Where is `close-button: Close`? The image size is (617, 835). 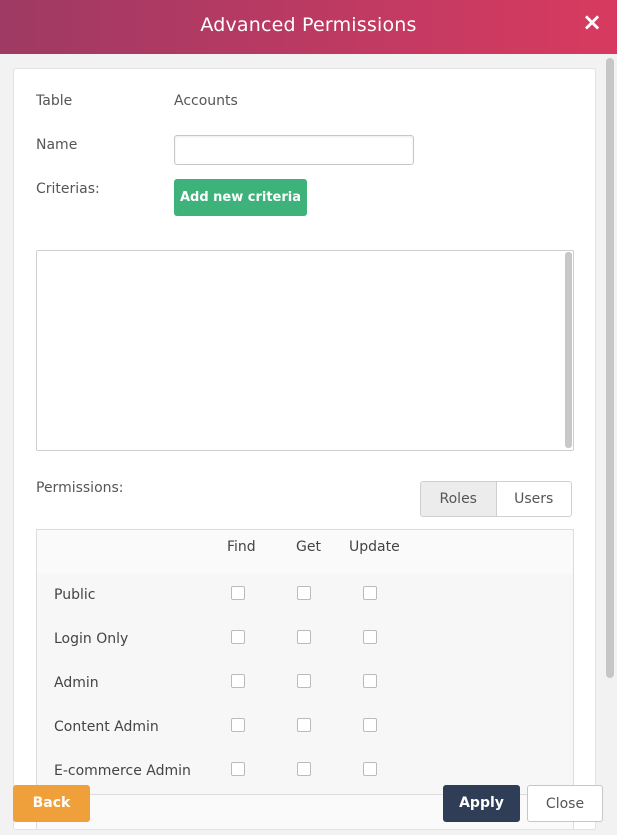
close-button: Close is located at coordinates (565, 803).